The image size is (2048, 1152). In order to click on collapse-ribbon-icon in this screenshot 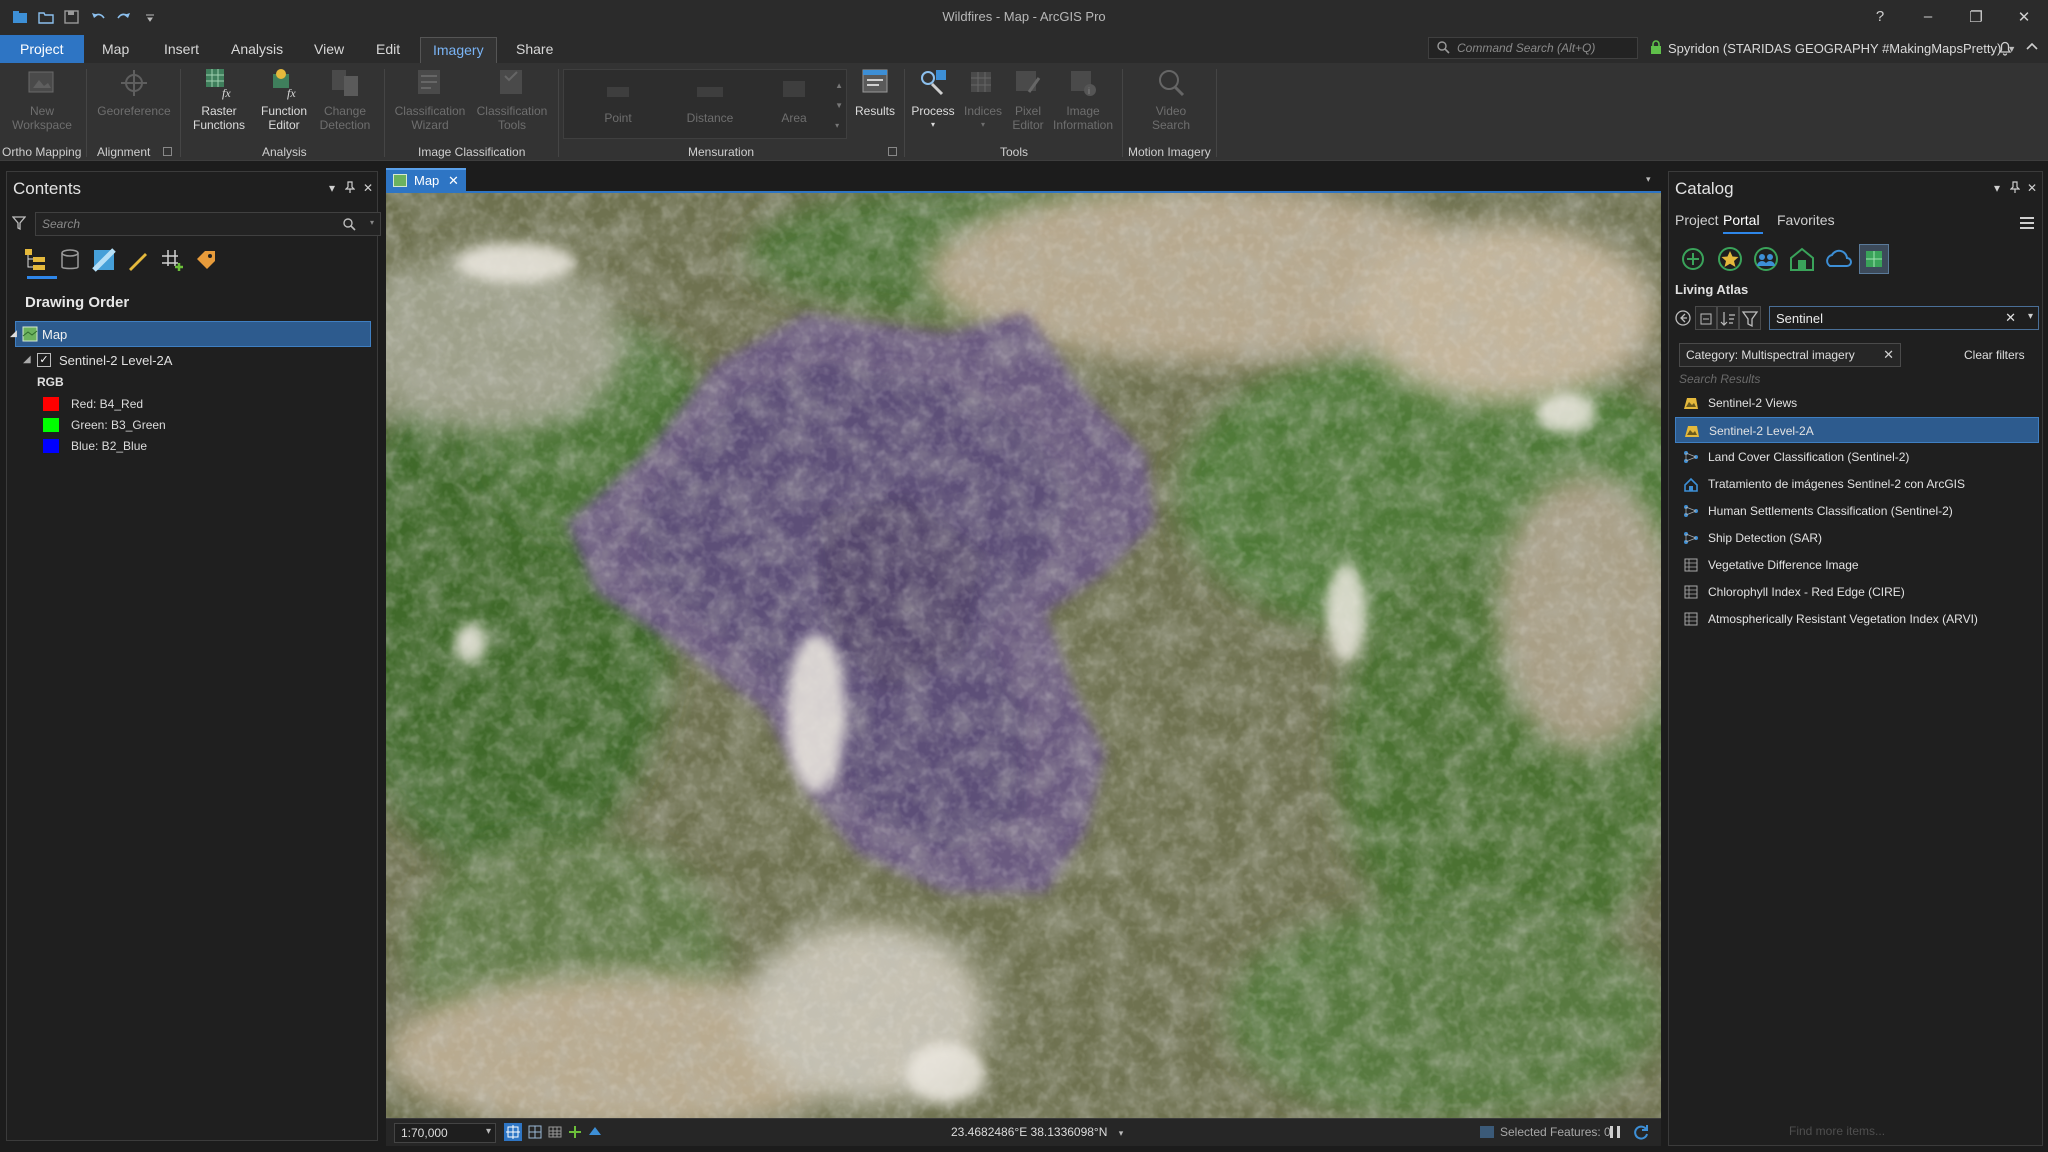, I will do `click(2032, 47)`.